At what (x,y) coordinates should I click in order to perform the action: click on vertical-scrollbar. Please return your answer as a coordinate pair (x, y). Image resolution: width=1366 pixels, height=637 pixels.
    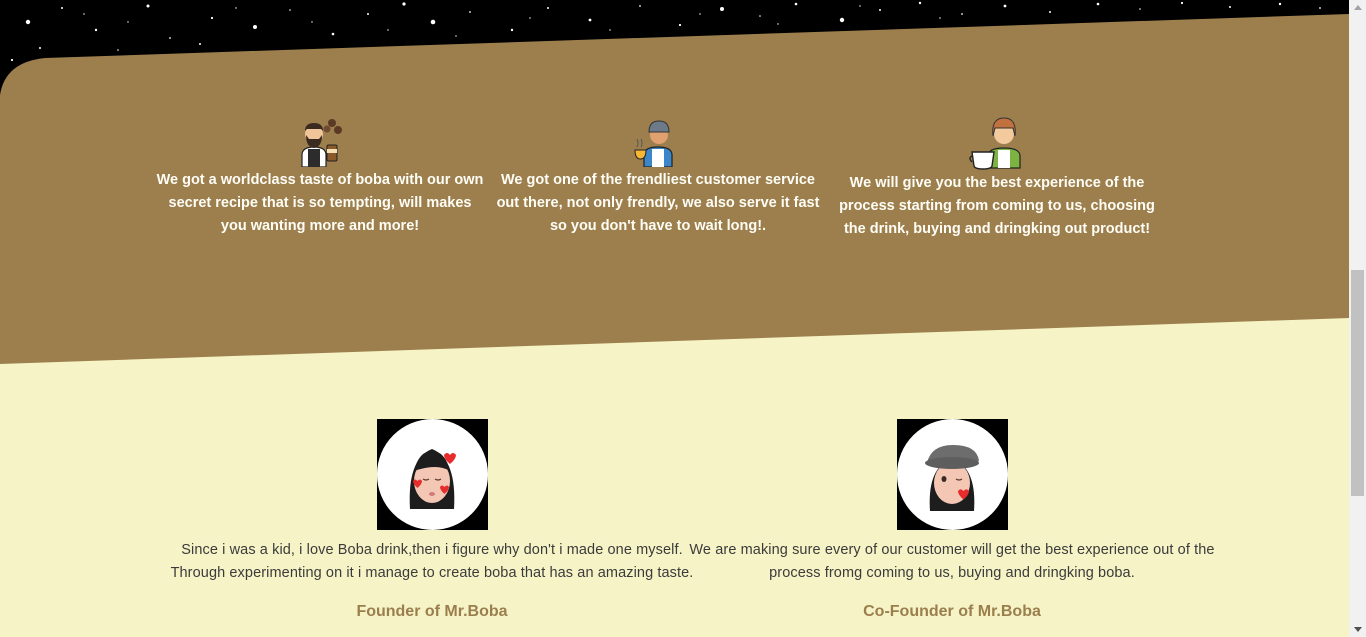
    Looking at the image, I should click on (1357, 318).